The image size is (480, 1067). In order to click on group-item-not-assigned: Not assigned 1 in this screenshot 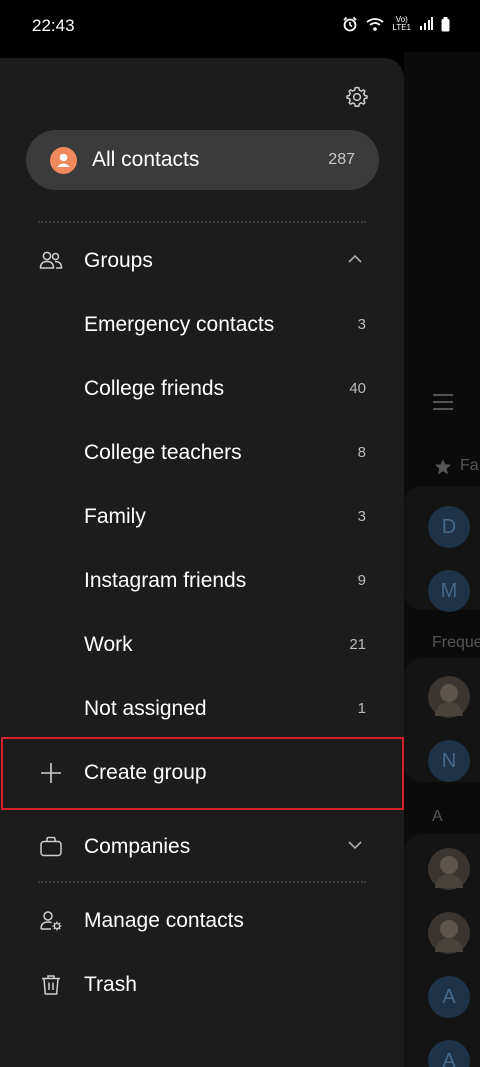, I will do `click(202, 708)`.